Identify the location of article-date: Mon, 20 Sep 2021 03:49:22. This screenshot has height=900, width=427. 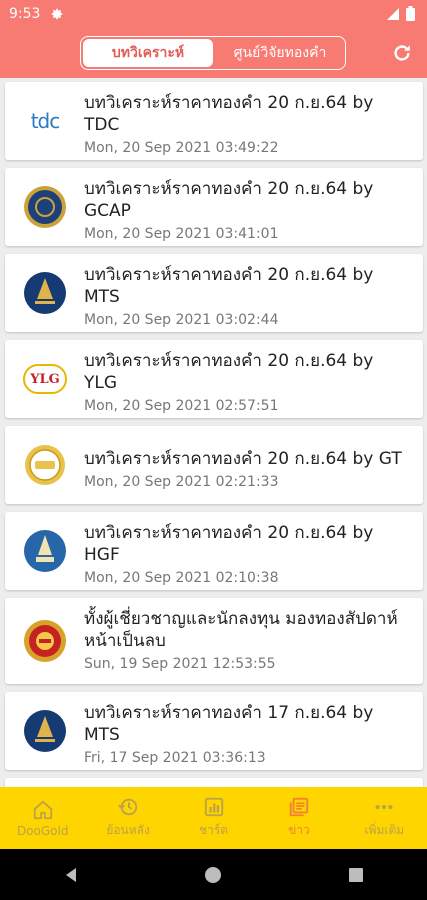
(181, 148).